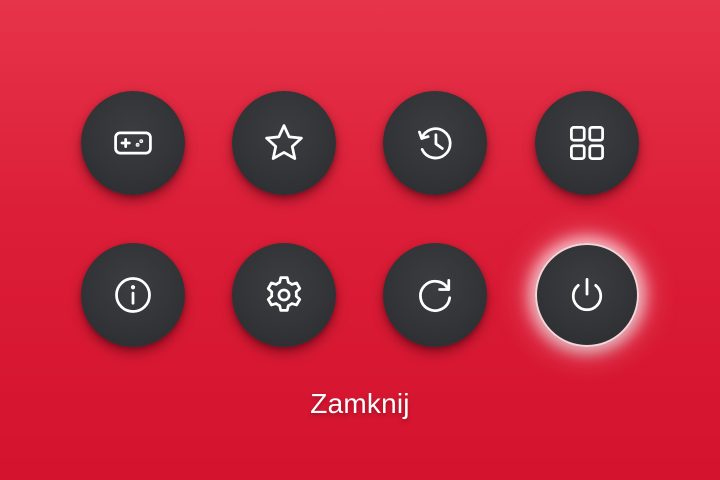  I want to click on settings-button, so click(284, 295).